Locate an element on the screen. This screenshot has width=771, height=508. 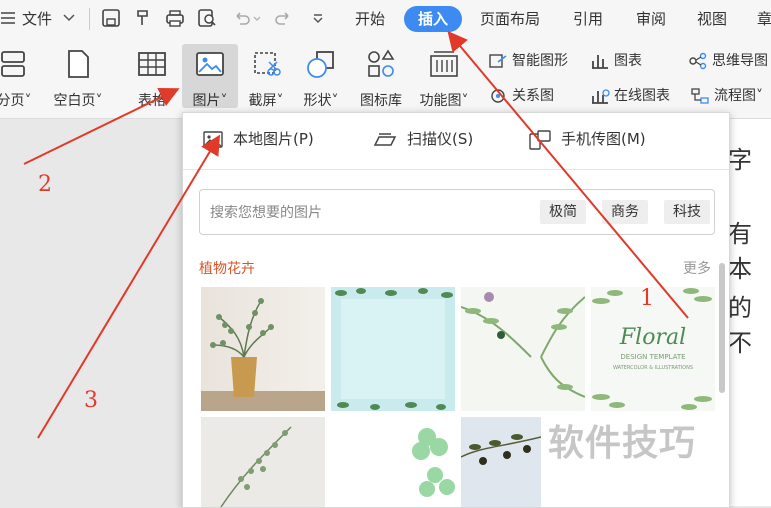
print-icon is located at coordinates (175, 18).